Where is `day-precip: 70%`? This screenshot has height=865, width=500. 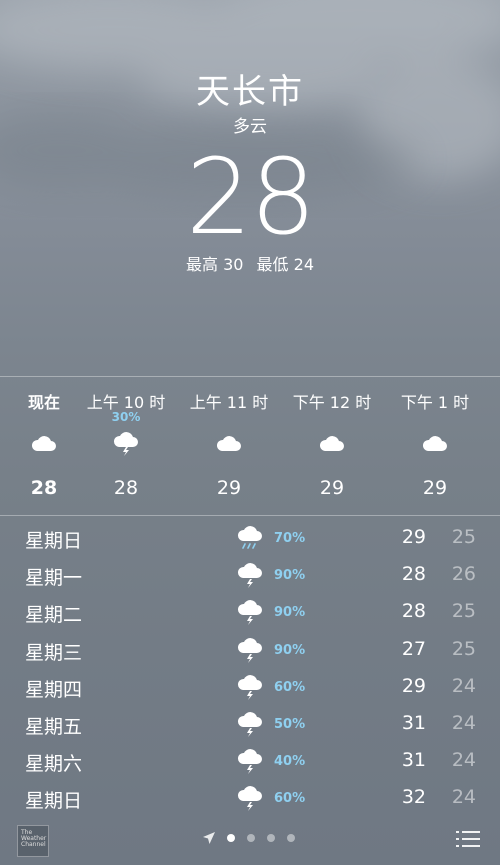 day-precip: 70% is located at coordinates (290, 538).